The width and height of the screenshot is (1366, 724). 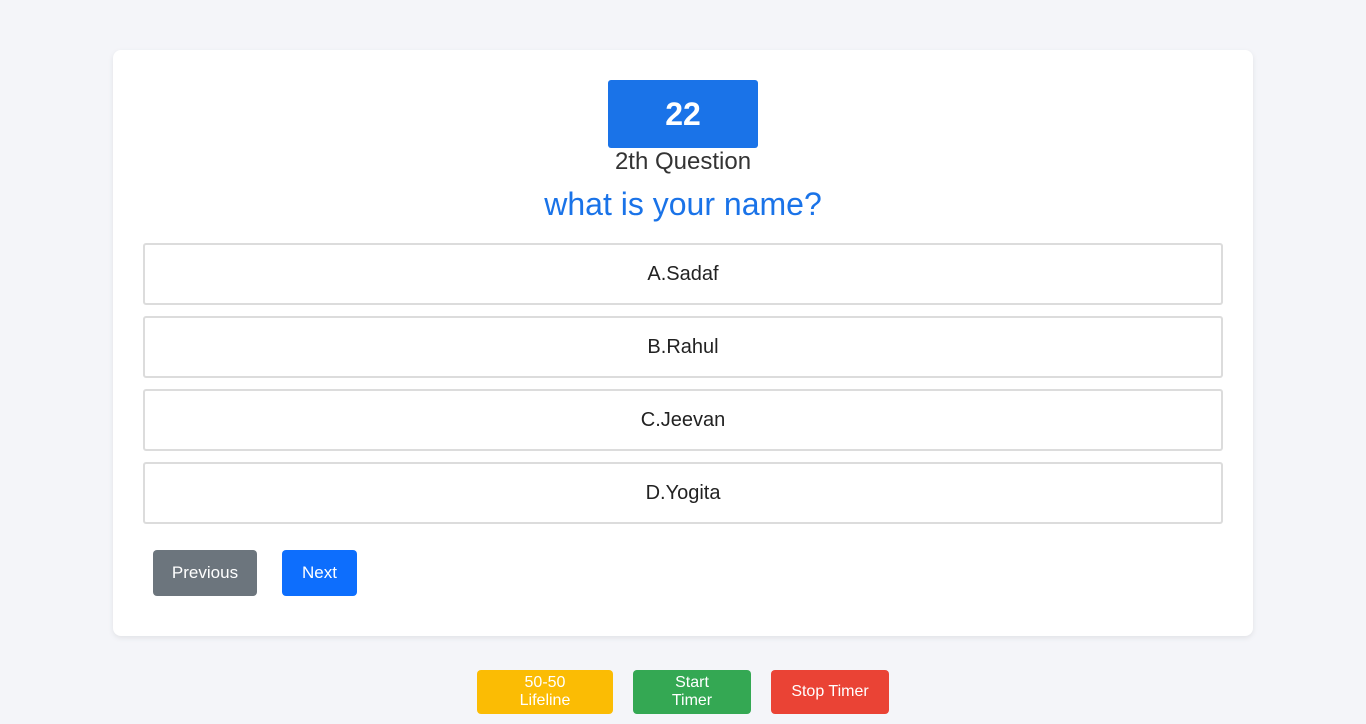 I want to click on option-c: C.Jeevan, so click(x=683, y=420).